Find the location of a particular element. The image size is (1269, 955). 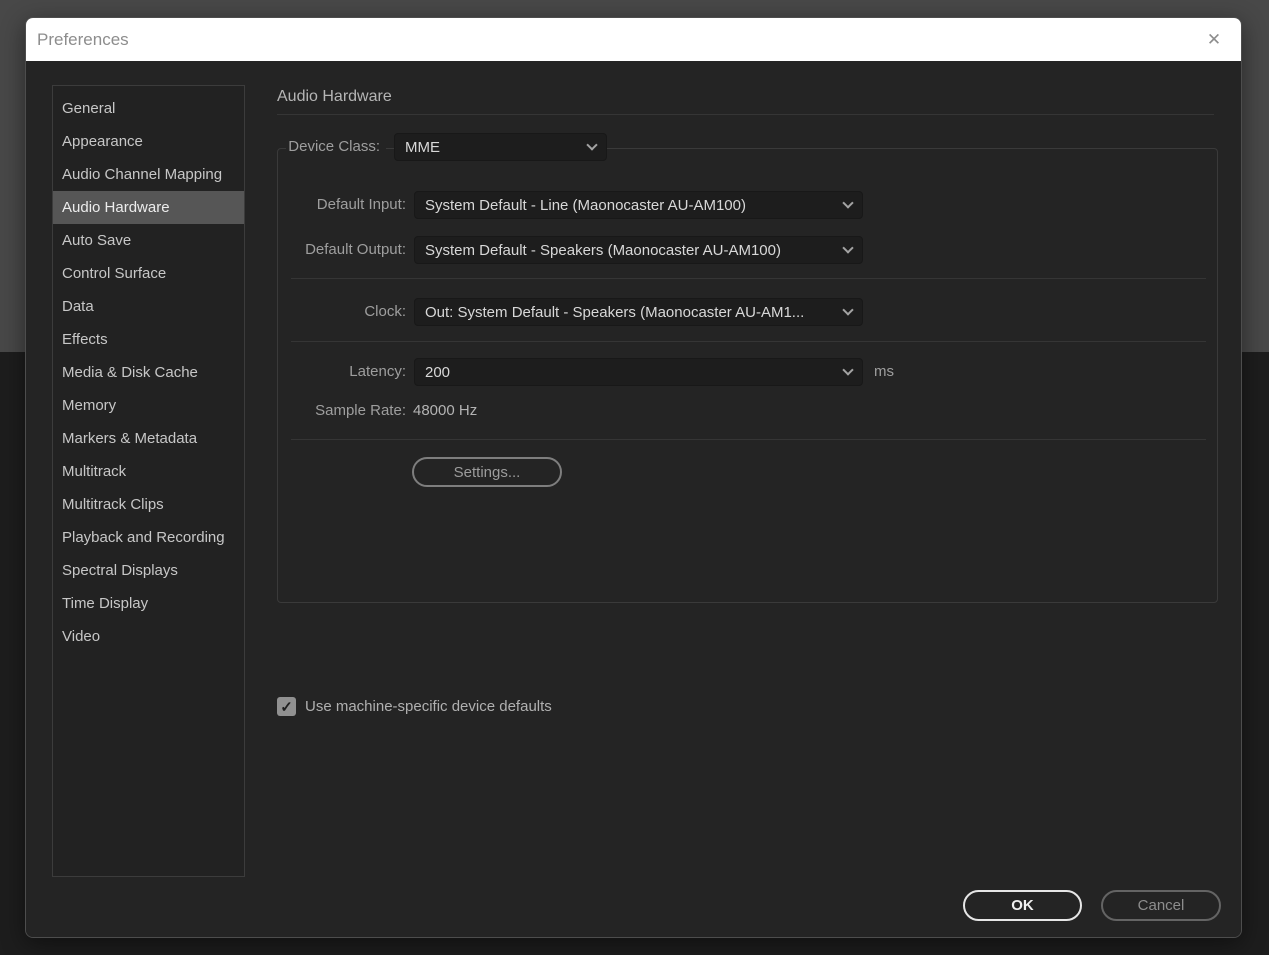

clock-label: Clock: is located at coordinates (385, 311).